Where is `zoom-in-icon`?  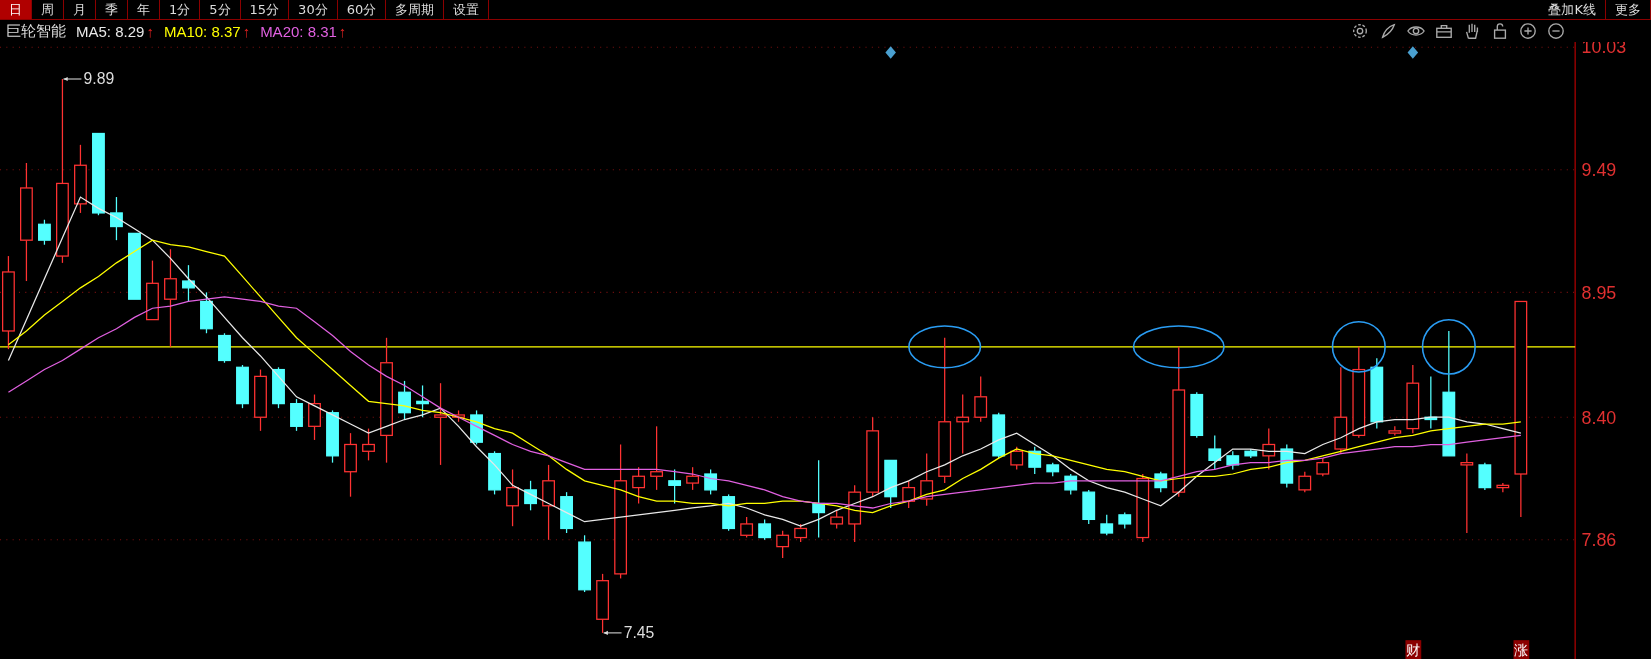
zoom-in-icon is located at coordinates (1528, 31).